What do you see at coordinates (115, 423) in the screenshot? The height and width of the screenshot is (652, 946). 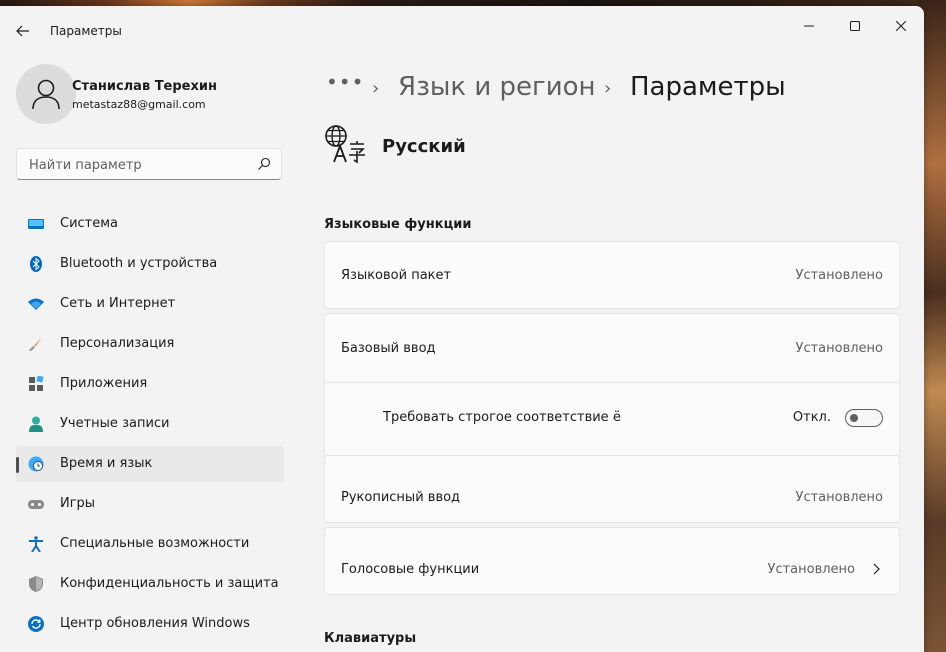 I see `sidebar-item-label: Учетные записи` at bounding box center [115, 423].